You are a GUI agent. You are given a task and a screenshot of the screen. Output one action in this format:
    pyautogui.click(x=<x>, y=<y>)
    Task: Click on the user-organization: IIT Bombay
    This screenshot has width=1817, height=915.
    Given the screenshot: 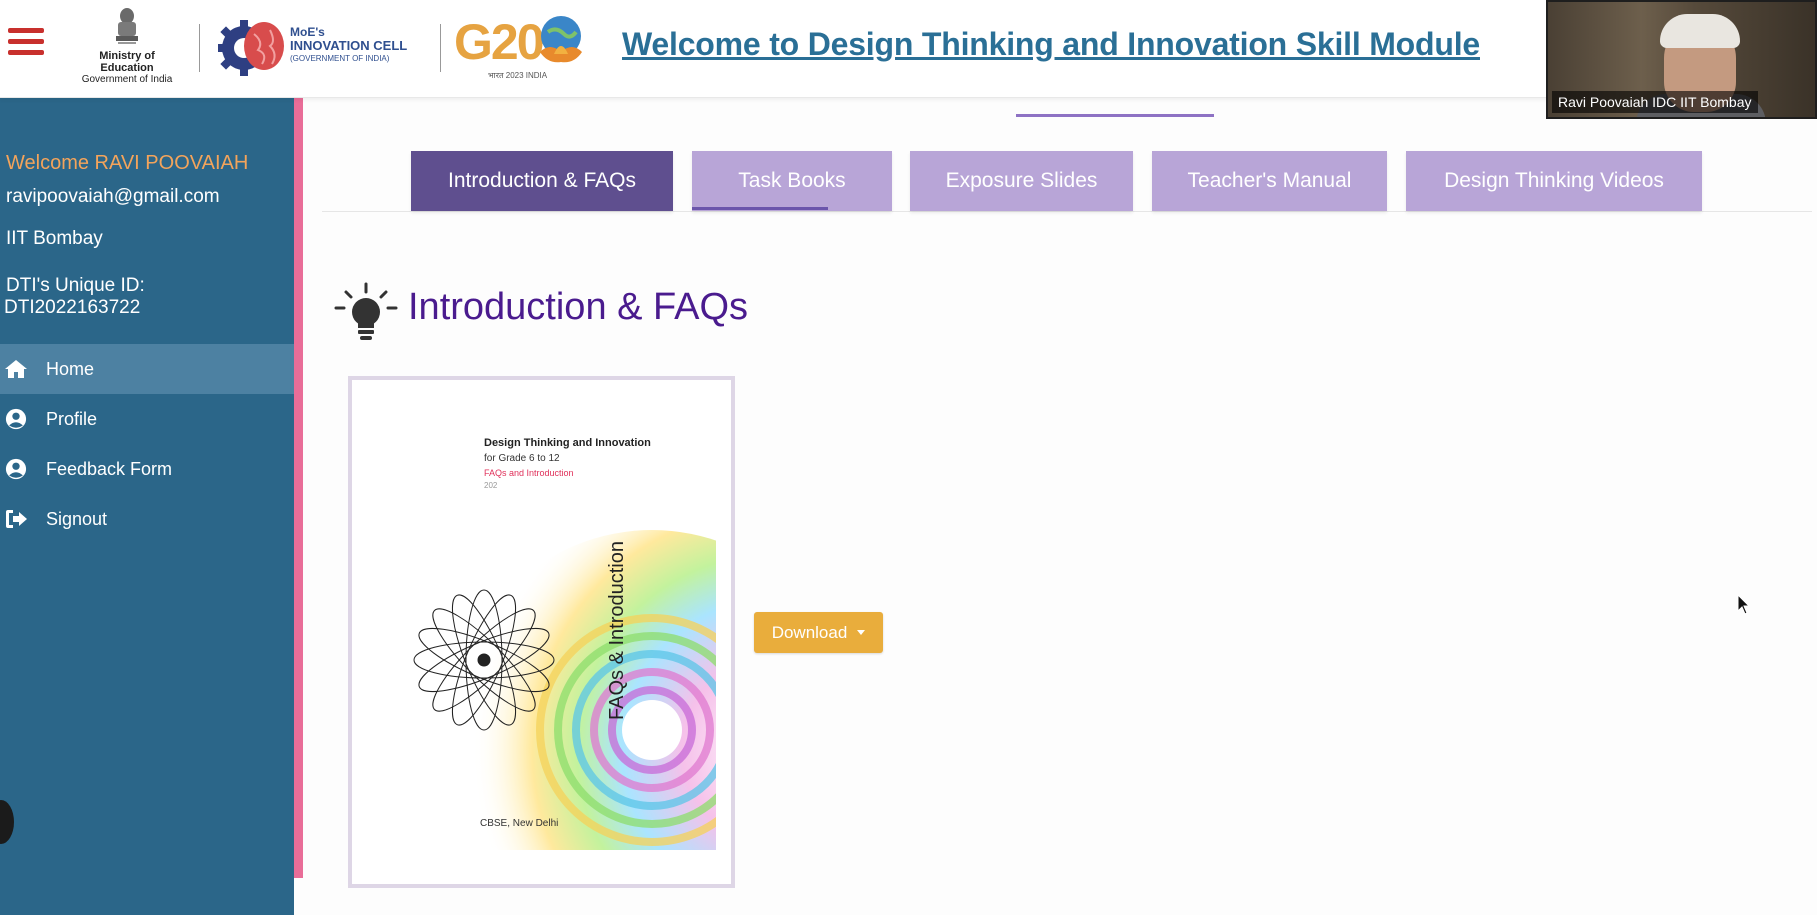 What is the action you would take?
    pyautogui.click(x=54, y=238)
    